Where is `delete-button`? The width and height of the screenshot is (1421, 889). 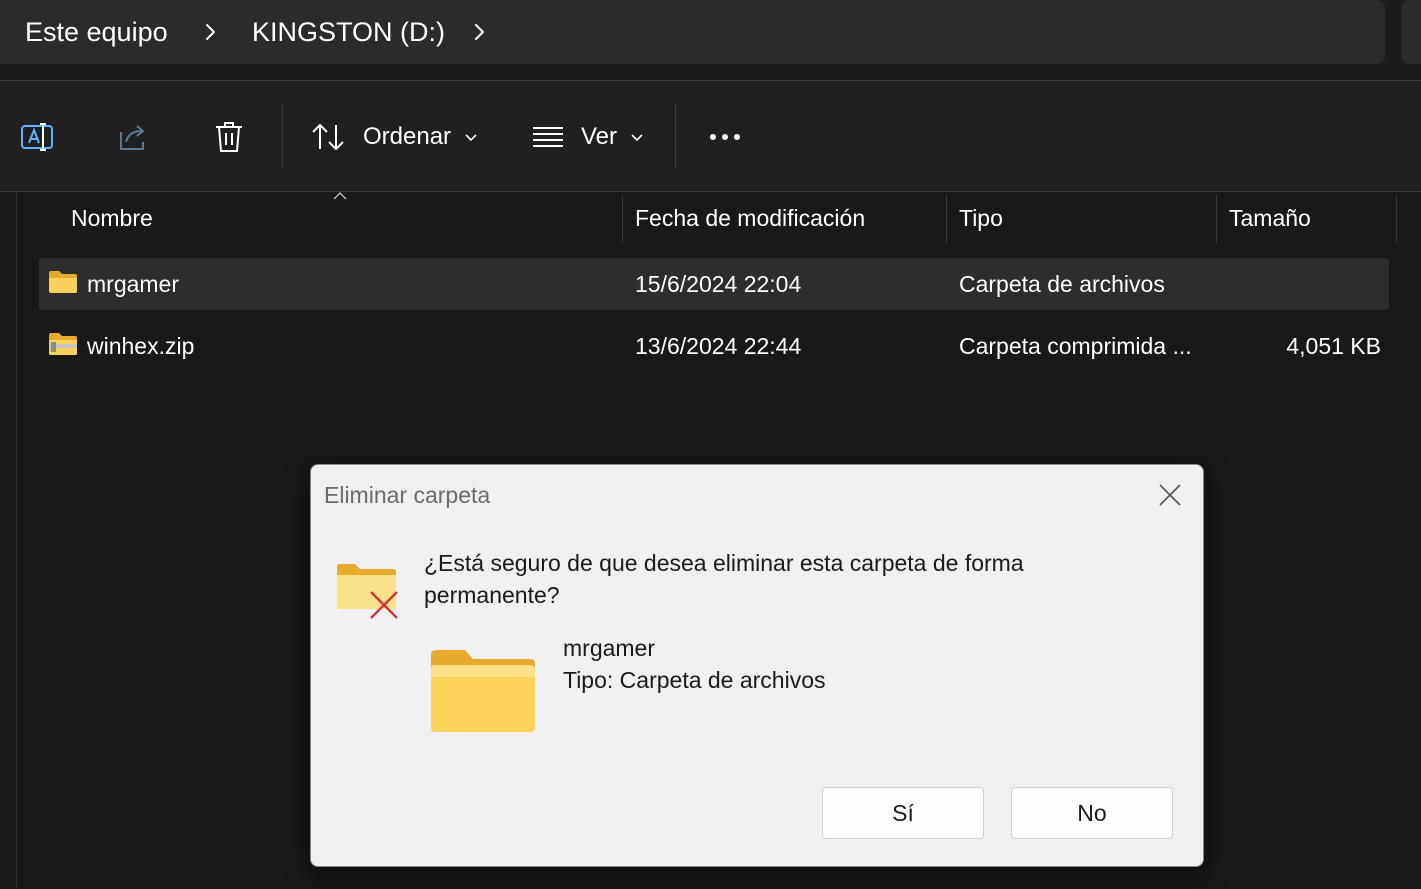
delete-button is located at coordinates (229, 137).